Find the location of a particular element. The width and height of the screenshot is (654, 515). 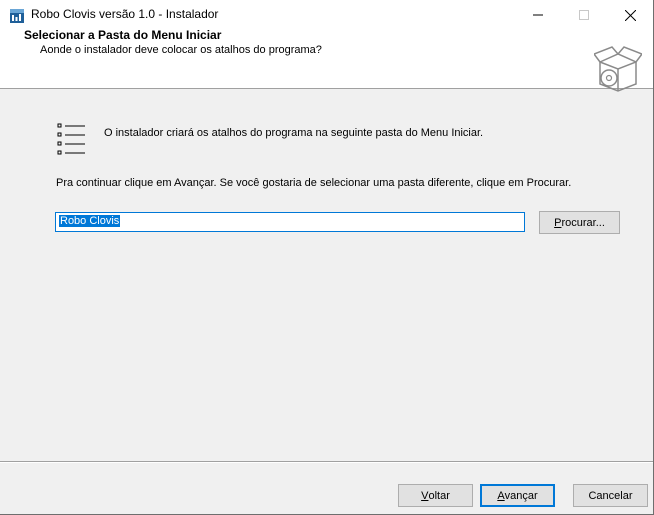

maximize-button is located at coordinates (584, 15).